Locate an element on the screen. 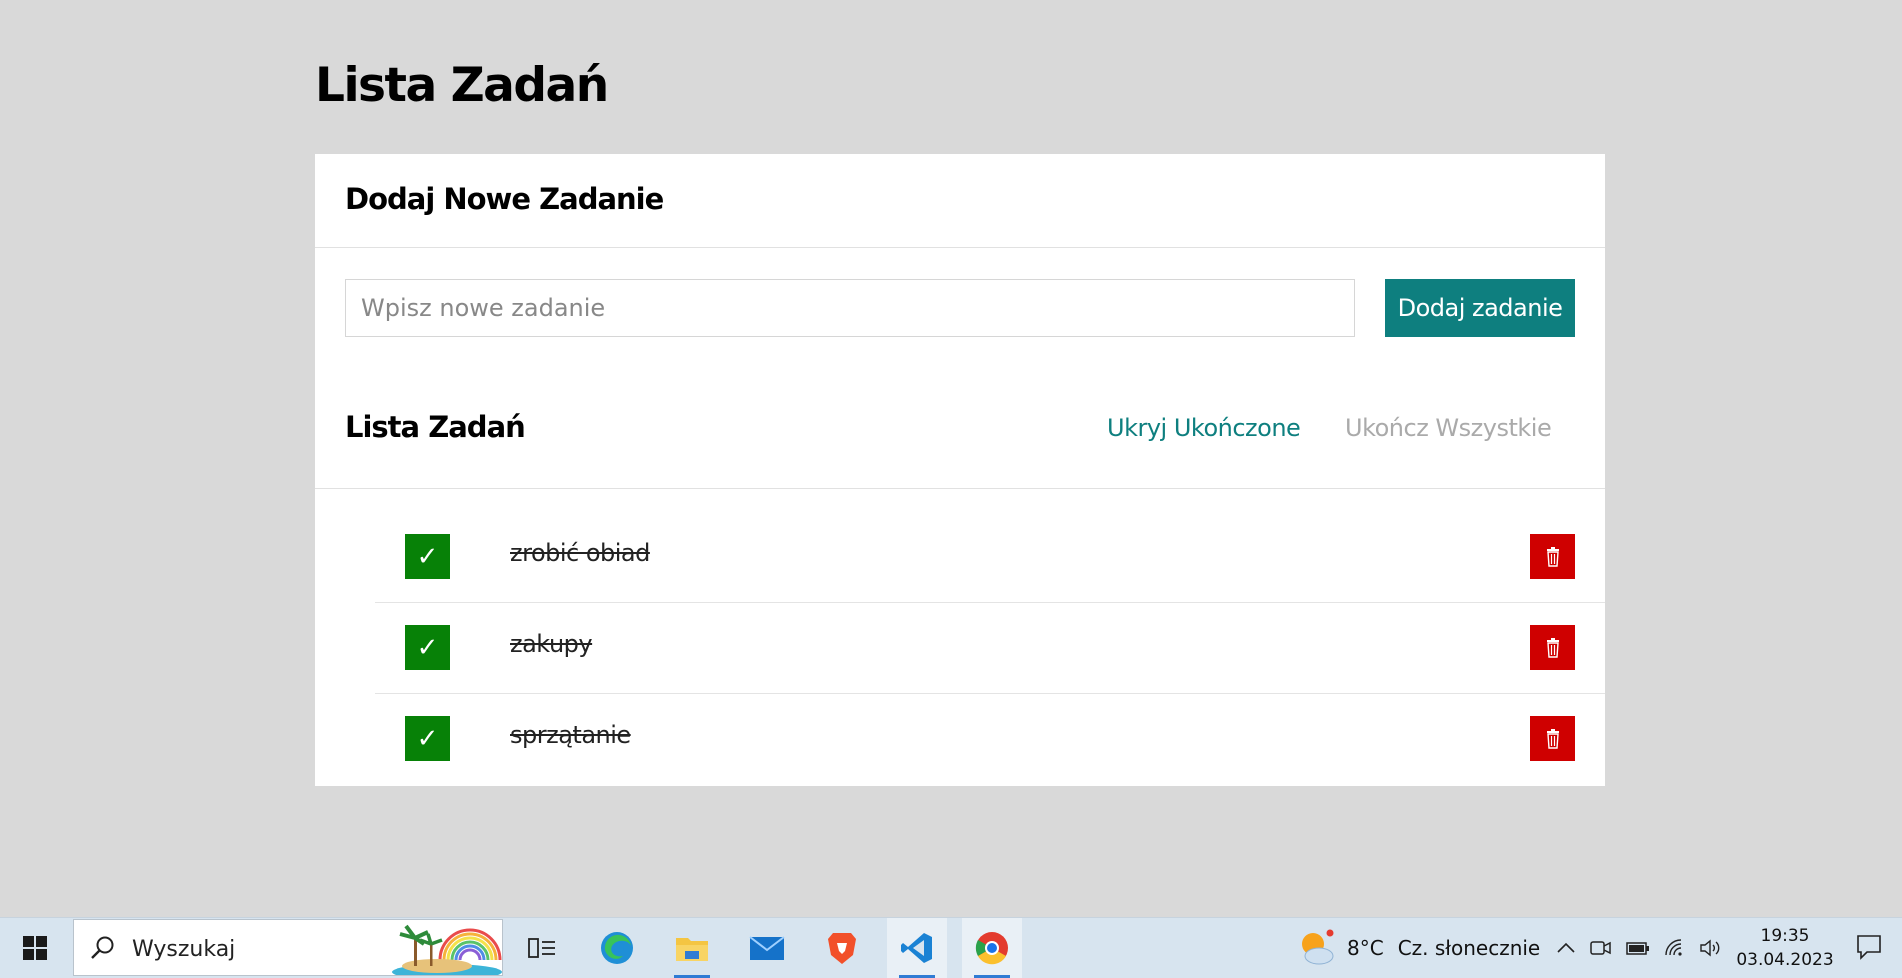 The width and height of the screenshot is (1902, 978). taskbar-search: Wyszukaj is located at coordinates (288, 947).